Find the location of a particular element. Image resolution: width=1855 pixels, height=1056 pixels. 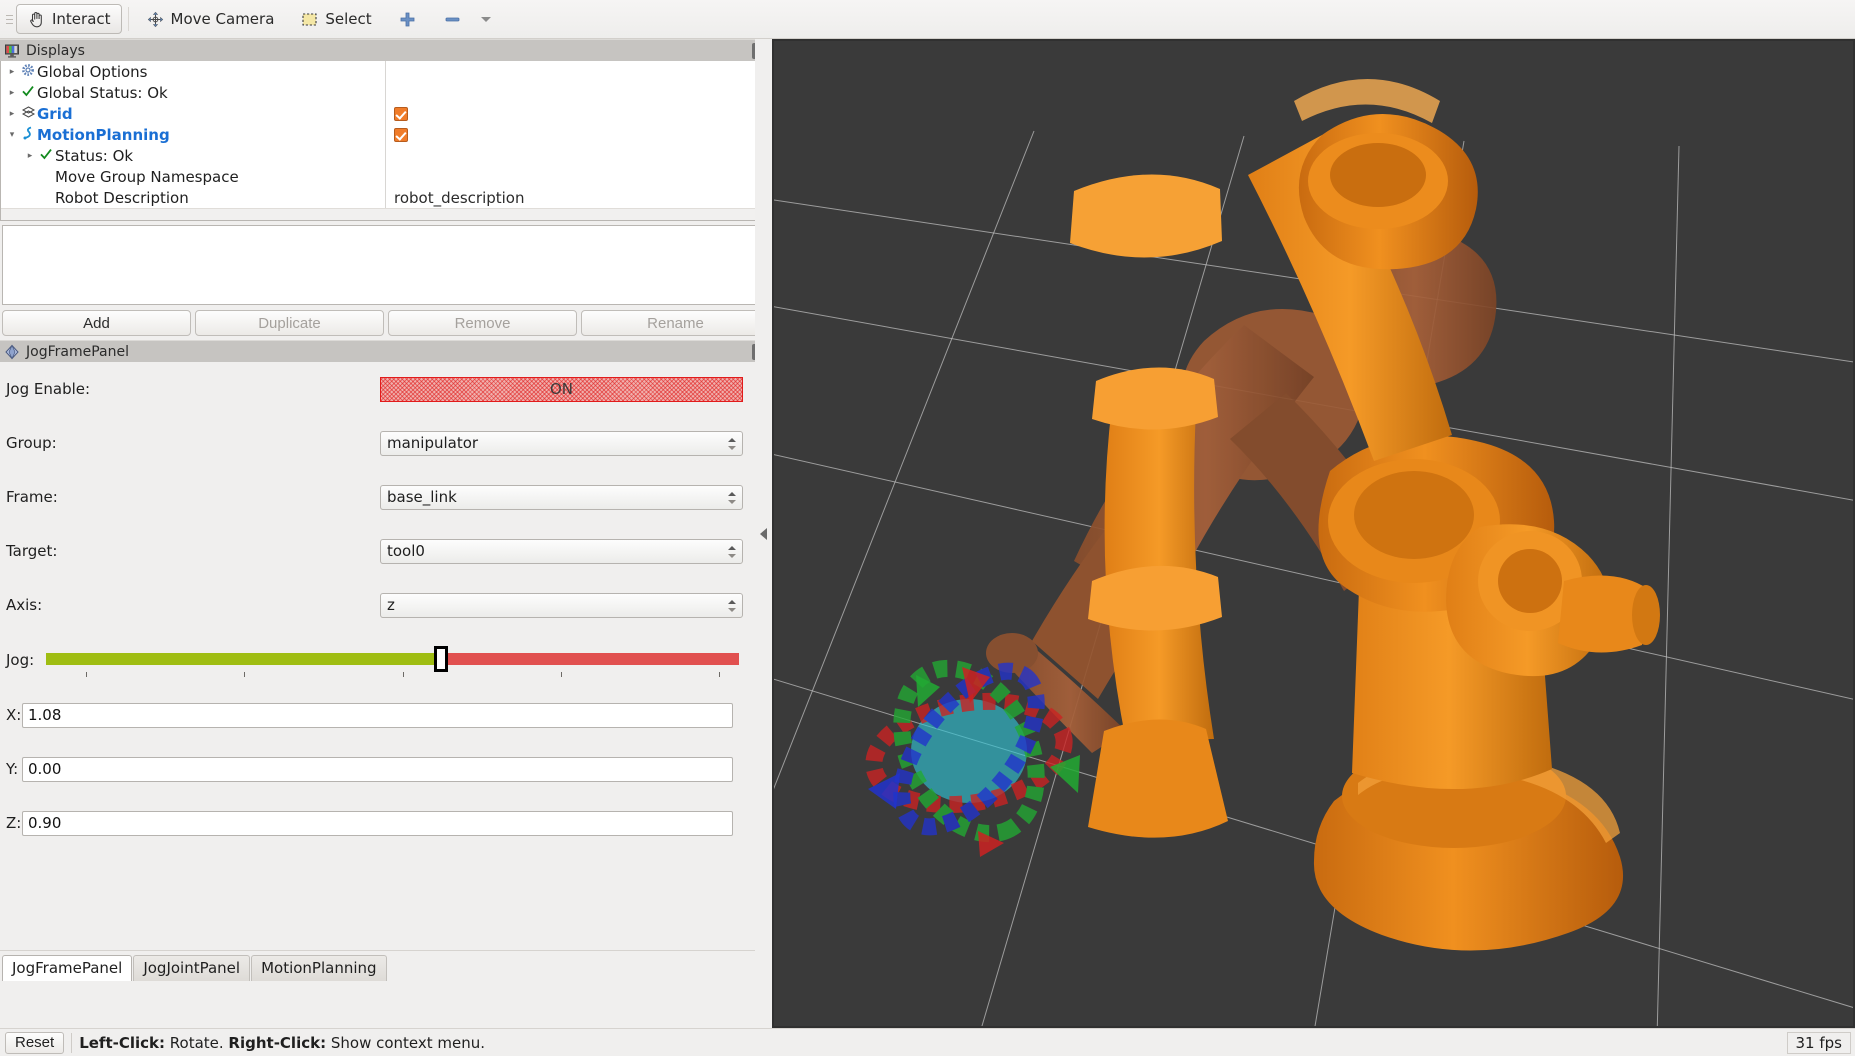

frame-select: base_link is located at coordinates (561, 497).